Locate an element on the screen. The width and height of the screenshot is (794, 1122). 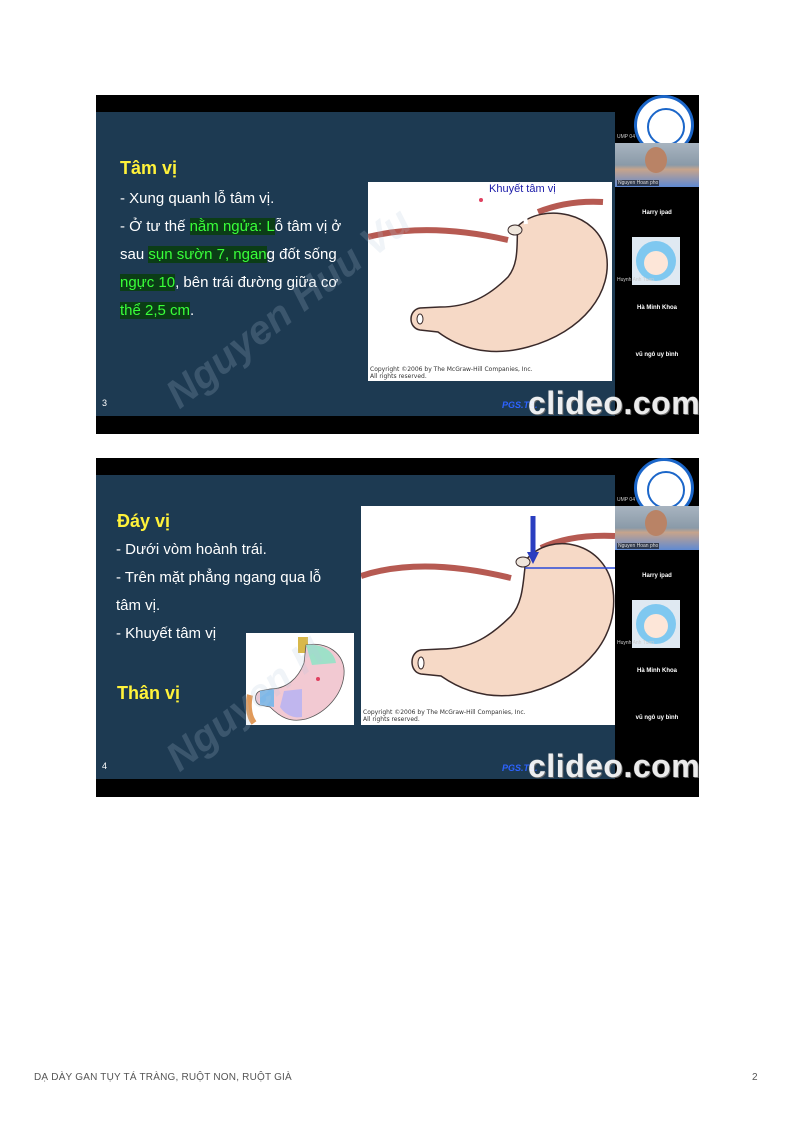
bullet-2: - Trên mặt phẳng ngang qua lỗ is located at coordinates (219, 577).